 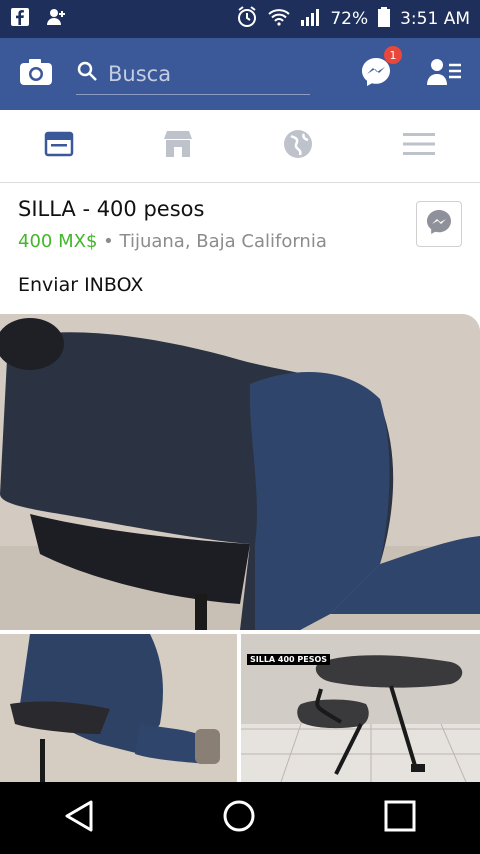 What do you see at coordinates (247, 19) in the screenshot?
I see `alarm-icon` at bounding box center [247, 19].